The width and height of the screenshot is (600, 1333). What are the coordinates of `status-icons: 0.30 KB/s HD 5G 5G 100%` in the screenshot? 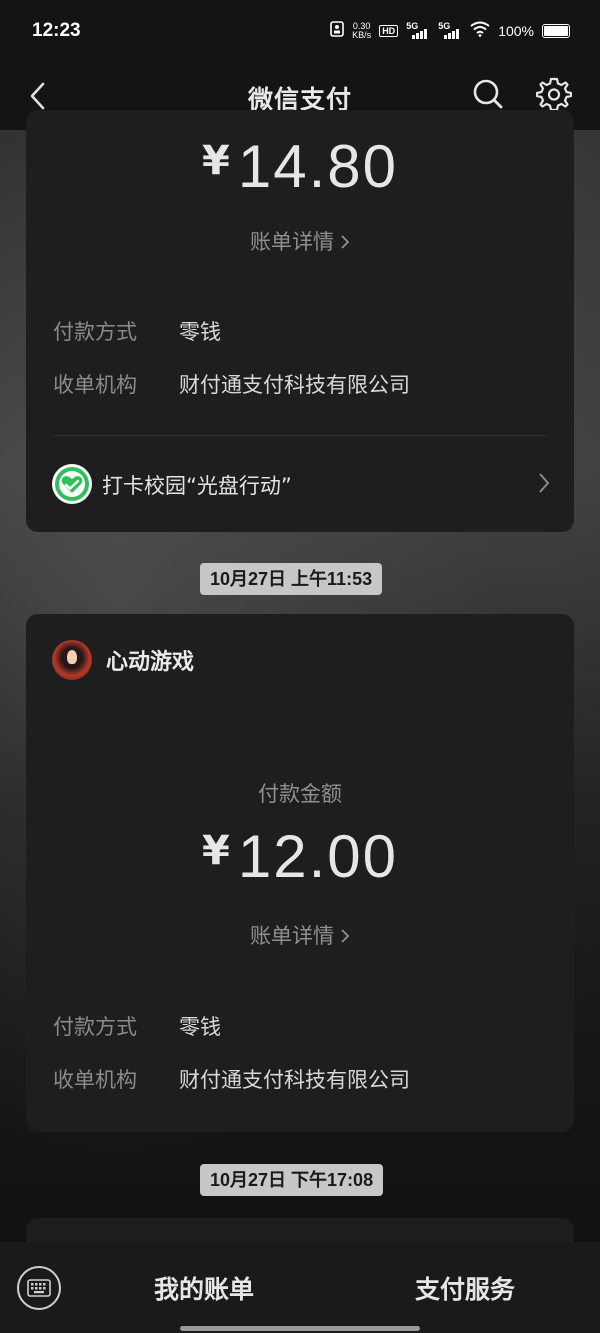 It's located at (450, 30).